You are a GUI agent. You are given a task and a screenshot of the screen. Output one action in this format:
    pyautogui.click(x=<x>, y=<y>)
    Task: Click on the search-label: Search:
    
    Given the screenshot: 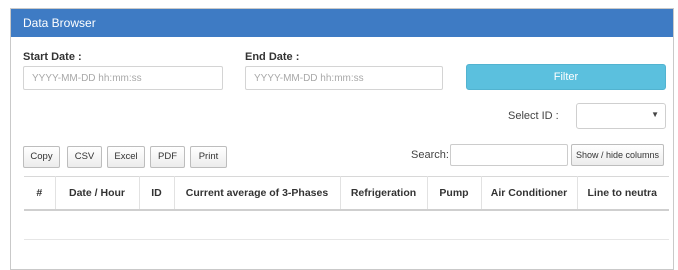 What is the action you would take?
    pyautogui.click(x=430, y=155)
    